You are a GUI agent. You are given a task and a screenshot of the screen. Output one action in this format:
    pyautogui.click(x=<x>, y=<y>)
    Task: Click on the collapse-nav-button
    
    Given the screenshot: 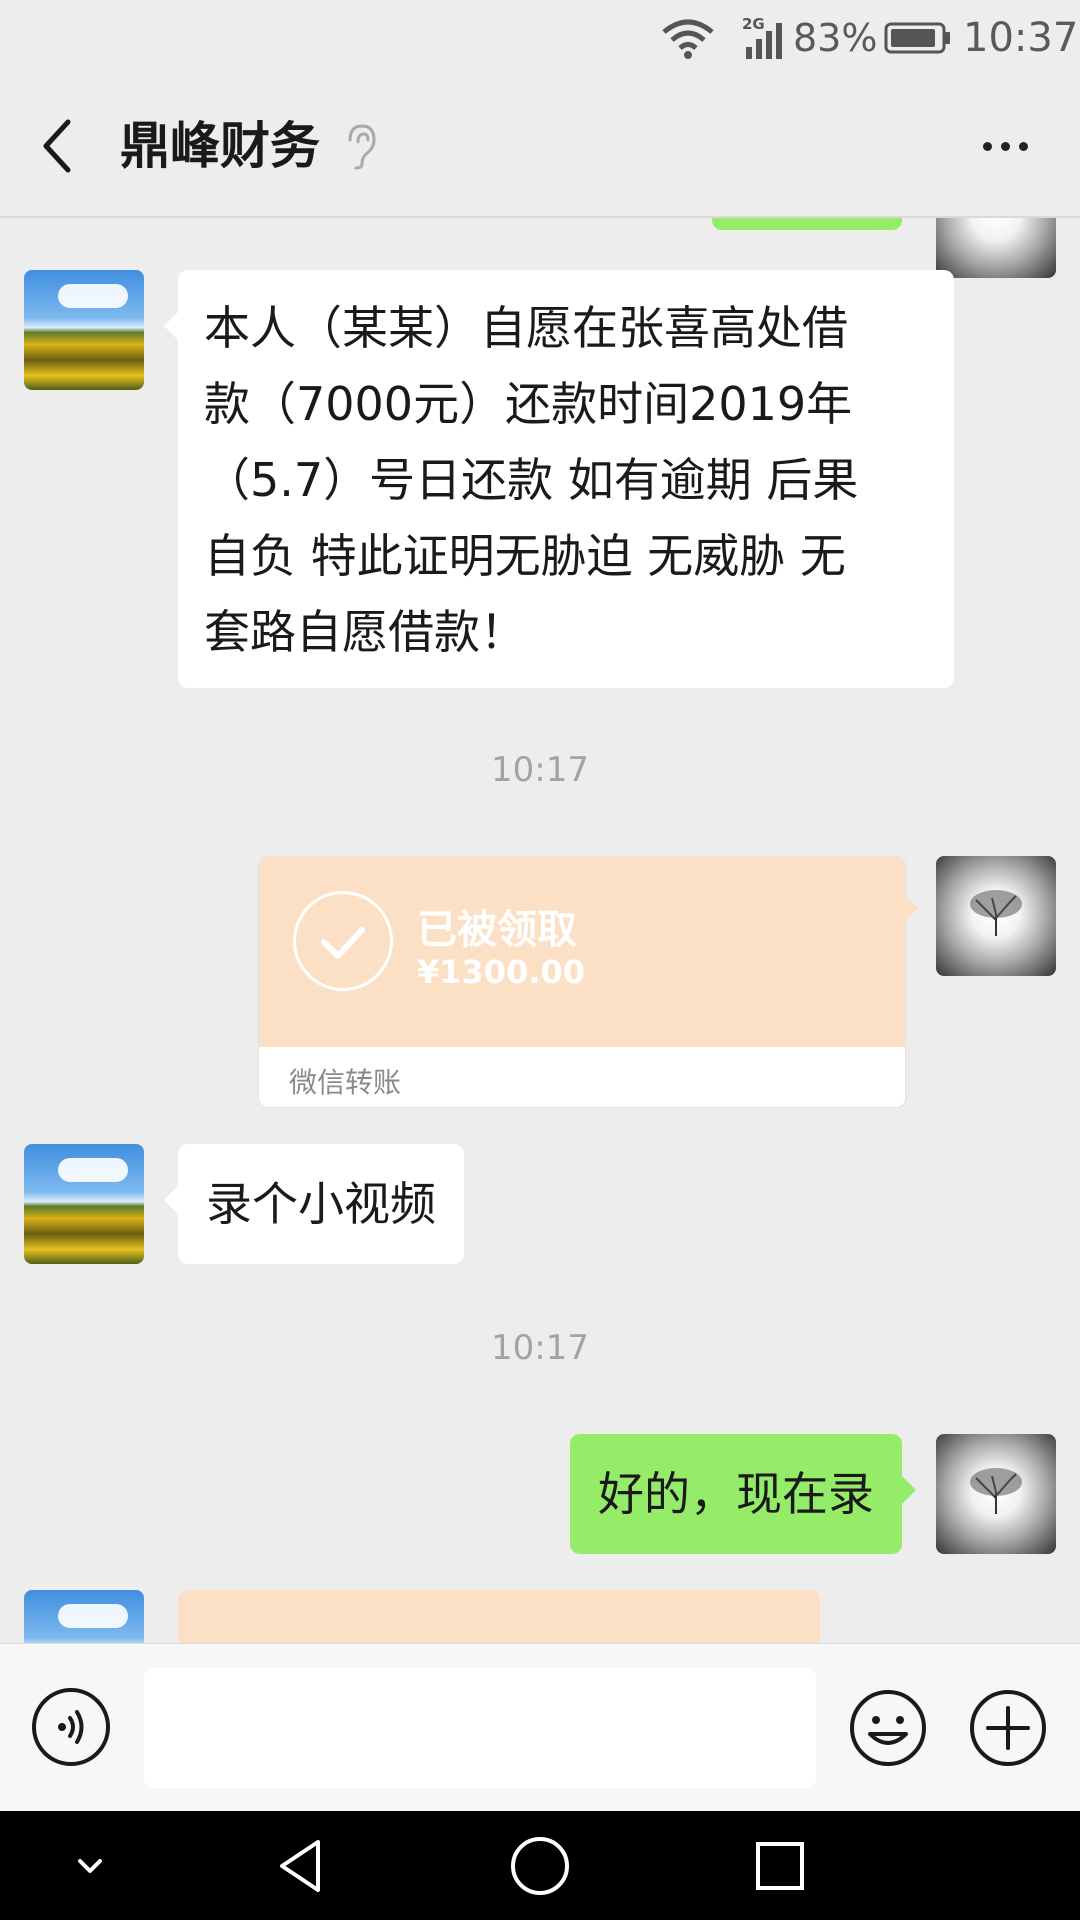 What is the action you would take?
    pyautogui.click(x=90, y=1865)
    